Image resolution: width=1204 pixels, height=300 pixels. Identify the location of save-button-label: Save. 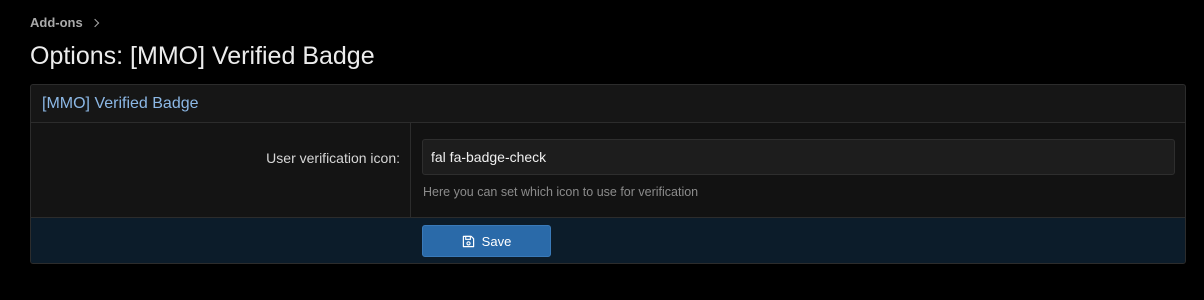
(496, 241).